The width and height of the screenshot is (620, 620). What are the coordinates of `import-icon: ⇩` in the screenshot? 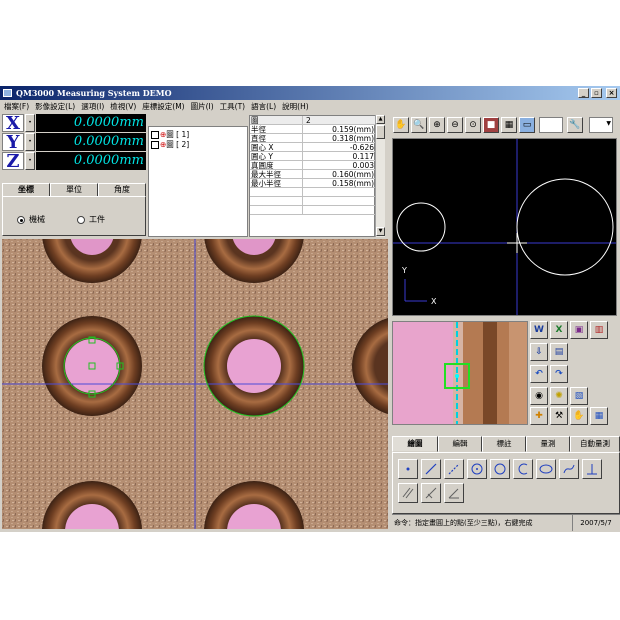 It's located at (539, 352).